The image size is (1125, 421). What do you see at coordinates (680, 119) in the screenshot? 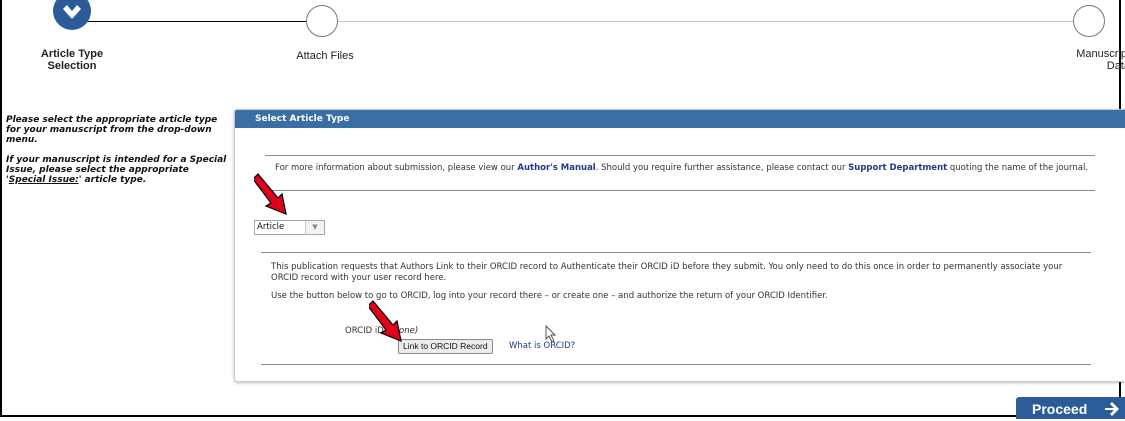
I see `panel-title: Select Article Type` at bounding box center [680, 119].